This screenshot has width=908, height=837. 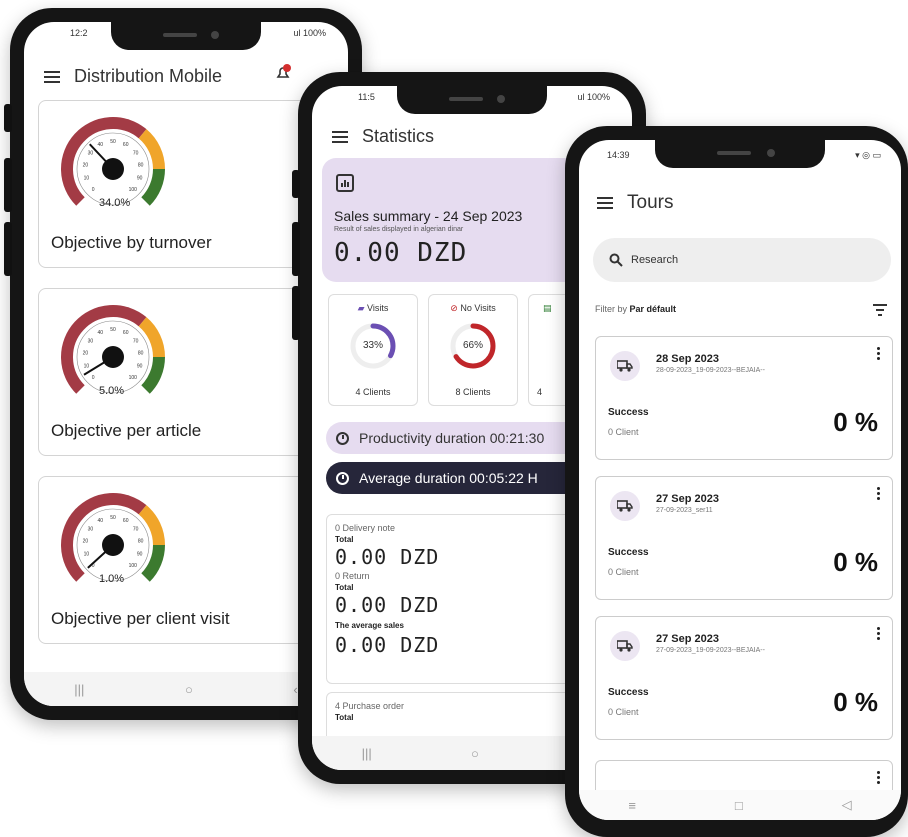 What do you see at coordinates (283, 73) in the screenshot?
I see `notification-icon` at bounding box center [283, 73].